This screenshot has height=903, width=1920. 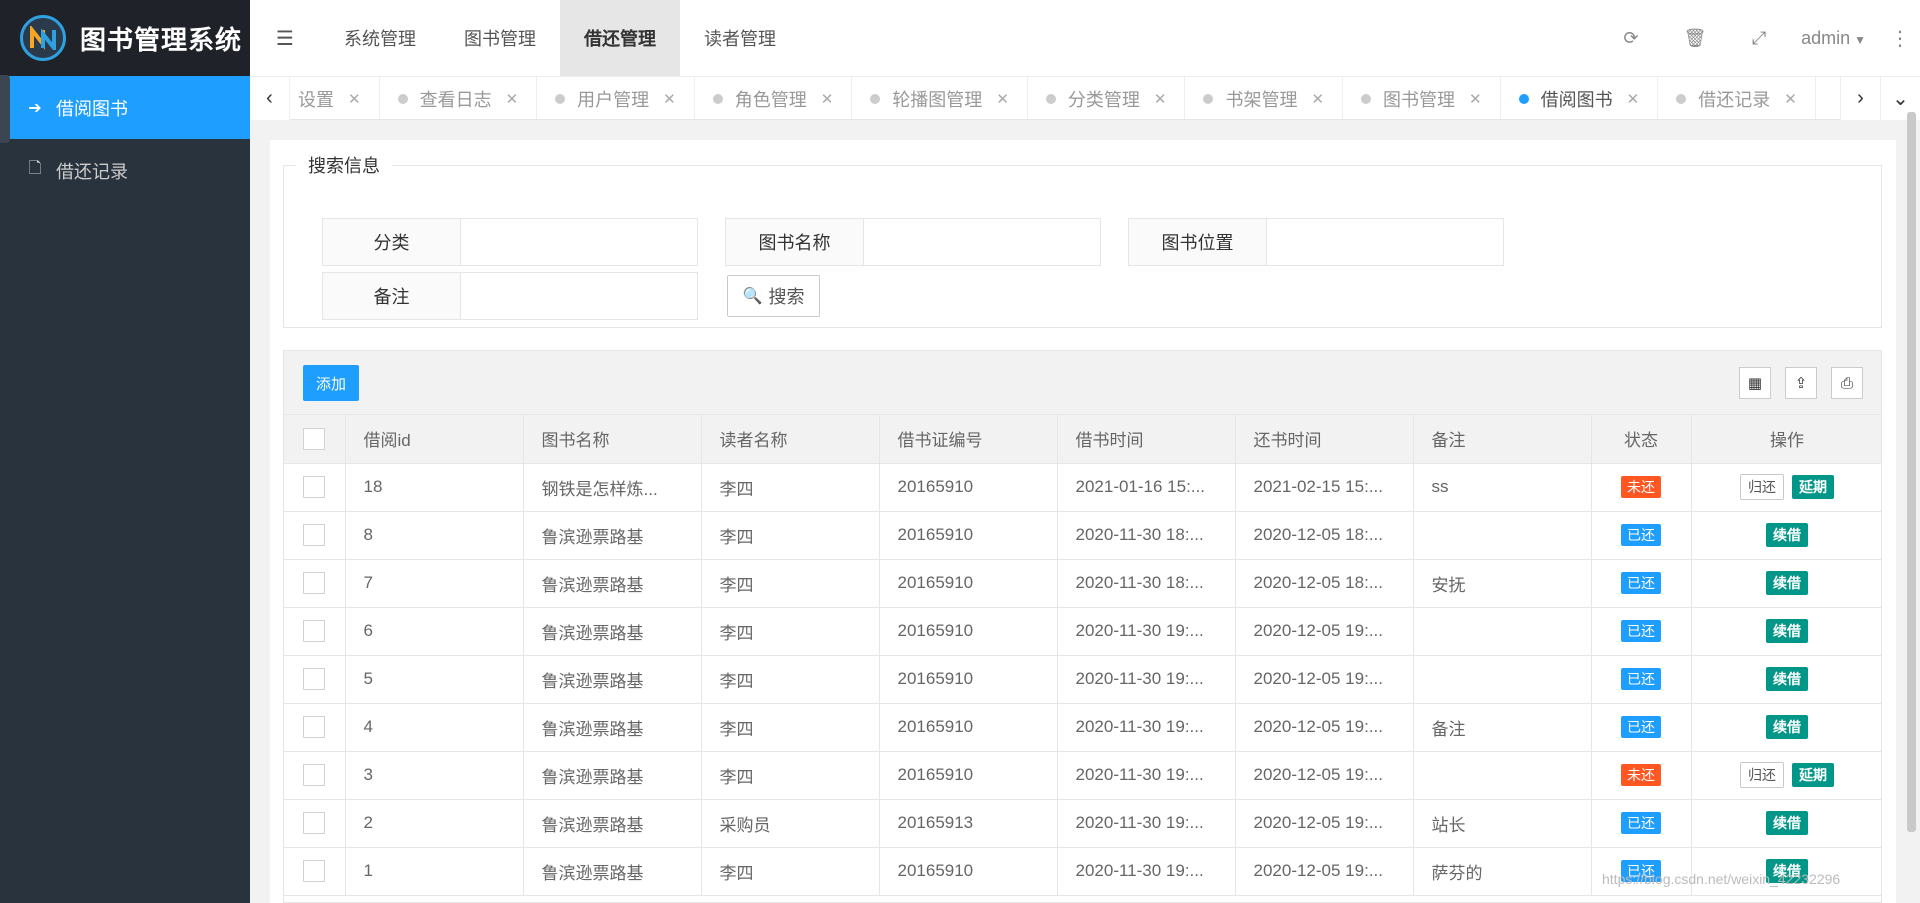 What do you see at coordinates (1366, 98) in the screenshot?
I see `tab-dot` at bounding box center [1366, 98].